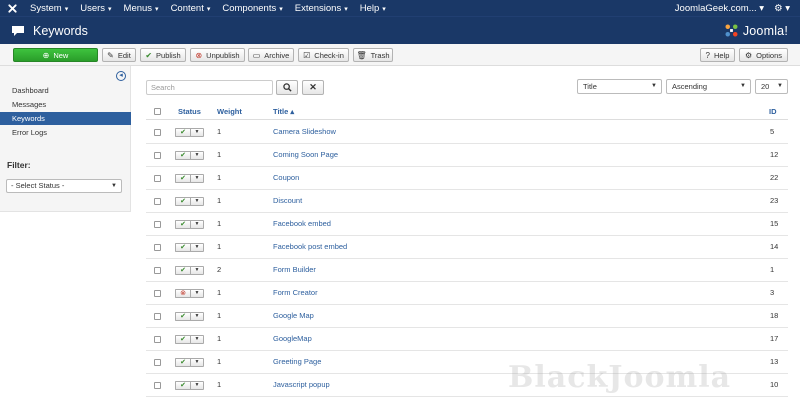 Image resolution: width=800 pixels, height=397 pixels. What do you see at coordinates (619, 86) in the screenshot?
I see `sort-field-select: Title ▼` at bounding box center [619, 86].